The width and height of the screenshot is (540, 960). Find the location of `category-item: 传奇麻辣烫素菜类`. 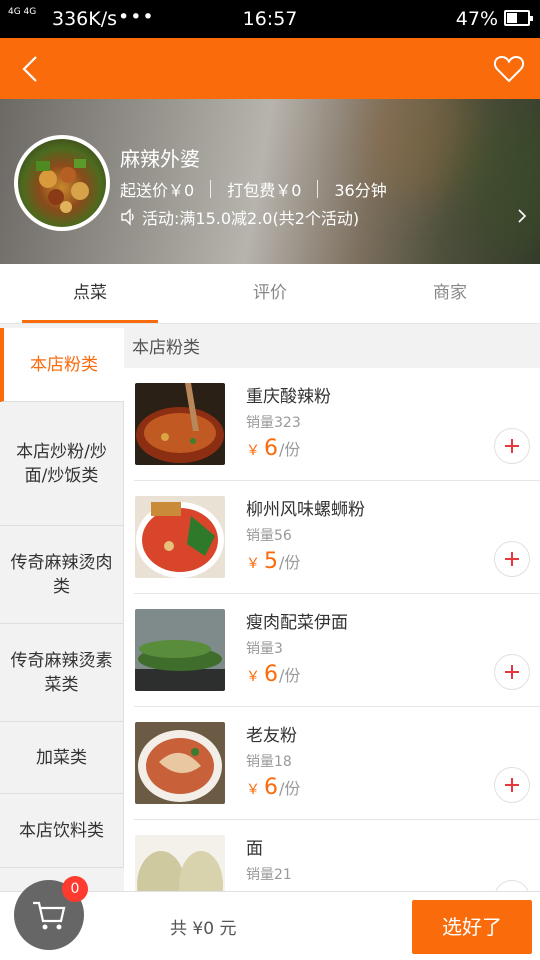

category-item: 传奇麻辣烫素菜类 is located at coordinates (62, 673).